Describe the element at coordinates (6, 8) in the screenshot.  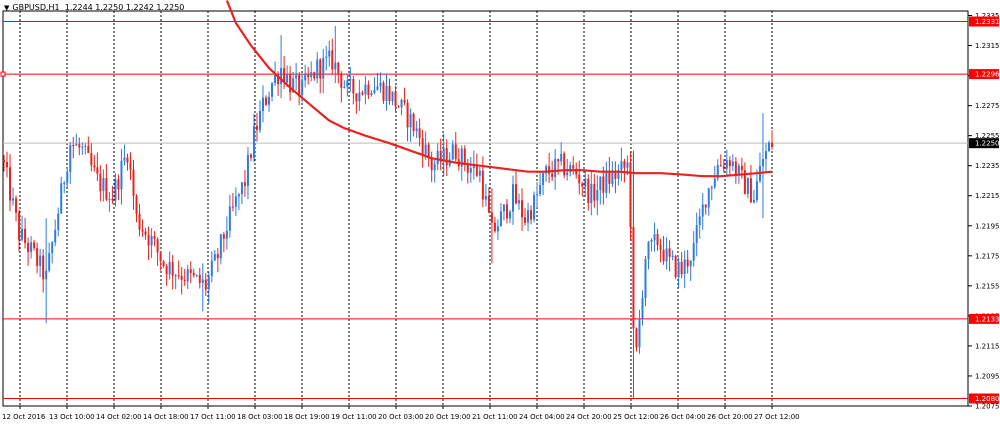
I see `dropdown-triangle-icon: ▼` at that location.